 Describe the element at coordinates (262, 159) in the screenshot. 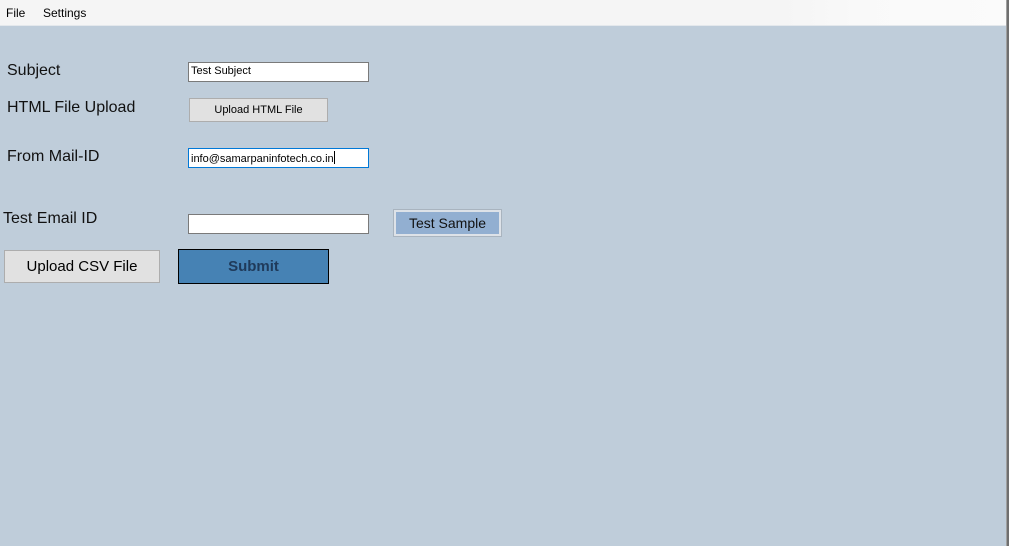

I see `from-mail-id-input-value: info@samarpaninfotech.co.in` at that location.